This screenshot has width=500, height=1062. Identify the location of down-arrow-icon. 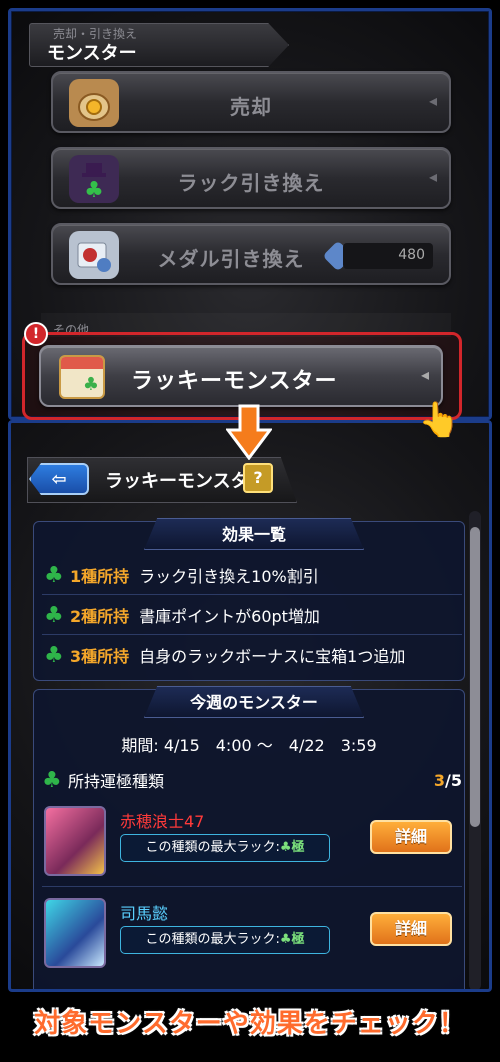
(249, 432).